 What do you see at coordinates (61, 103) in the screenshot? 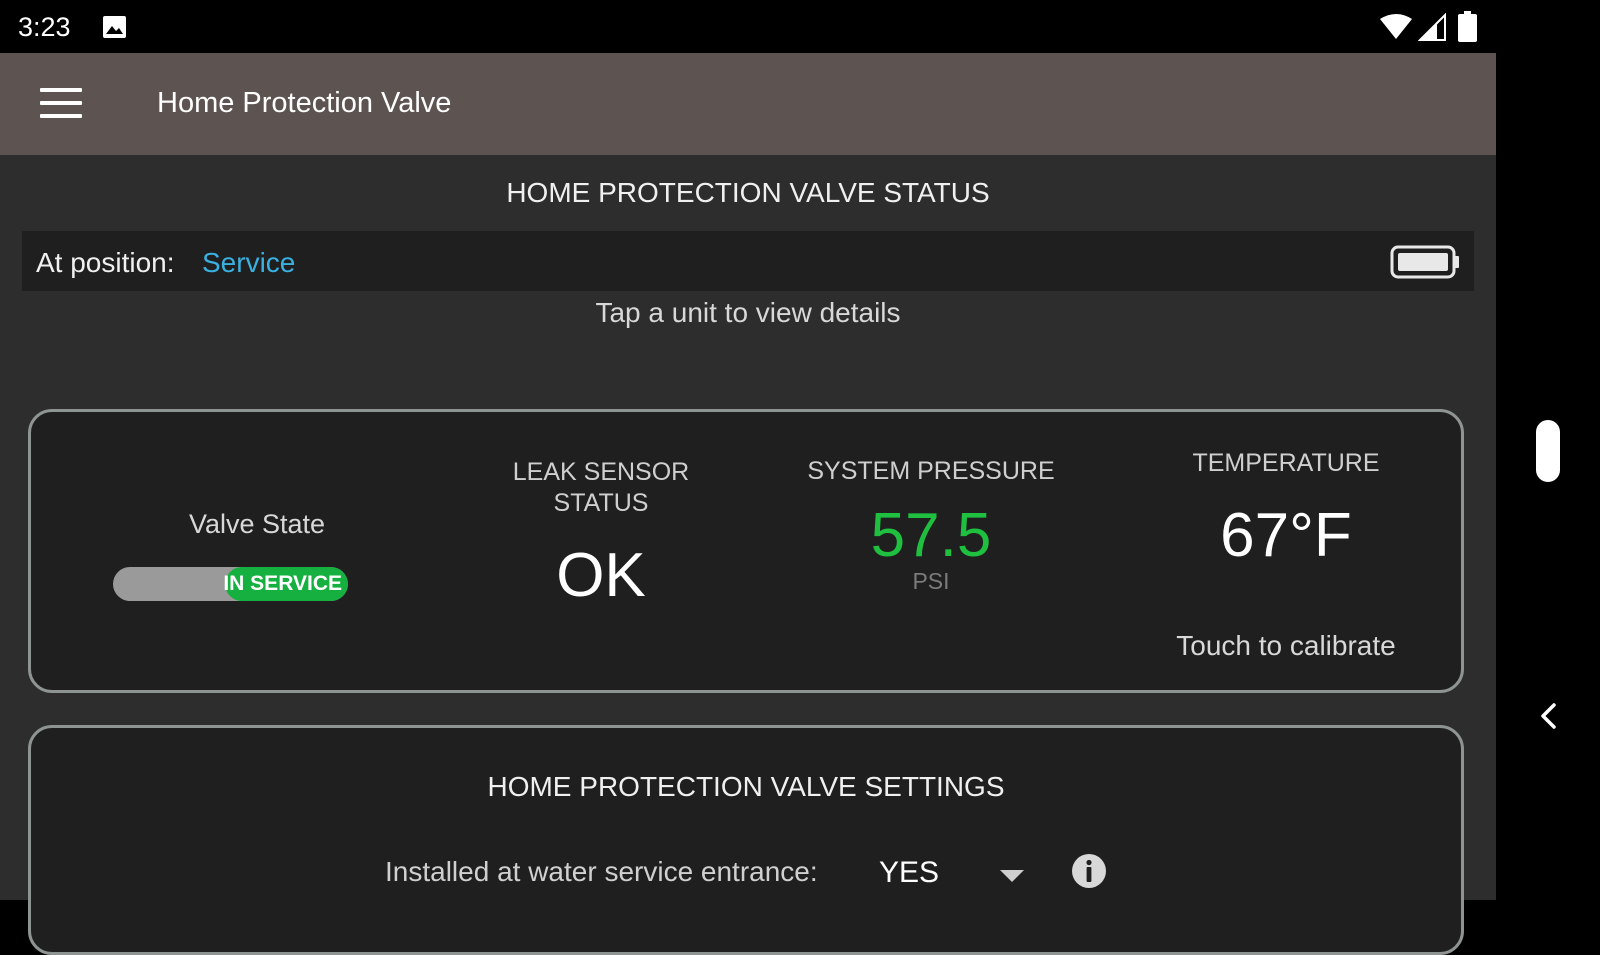
I see `menu-icon` at bounding box center [61, 103].